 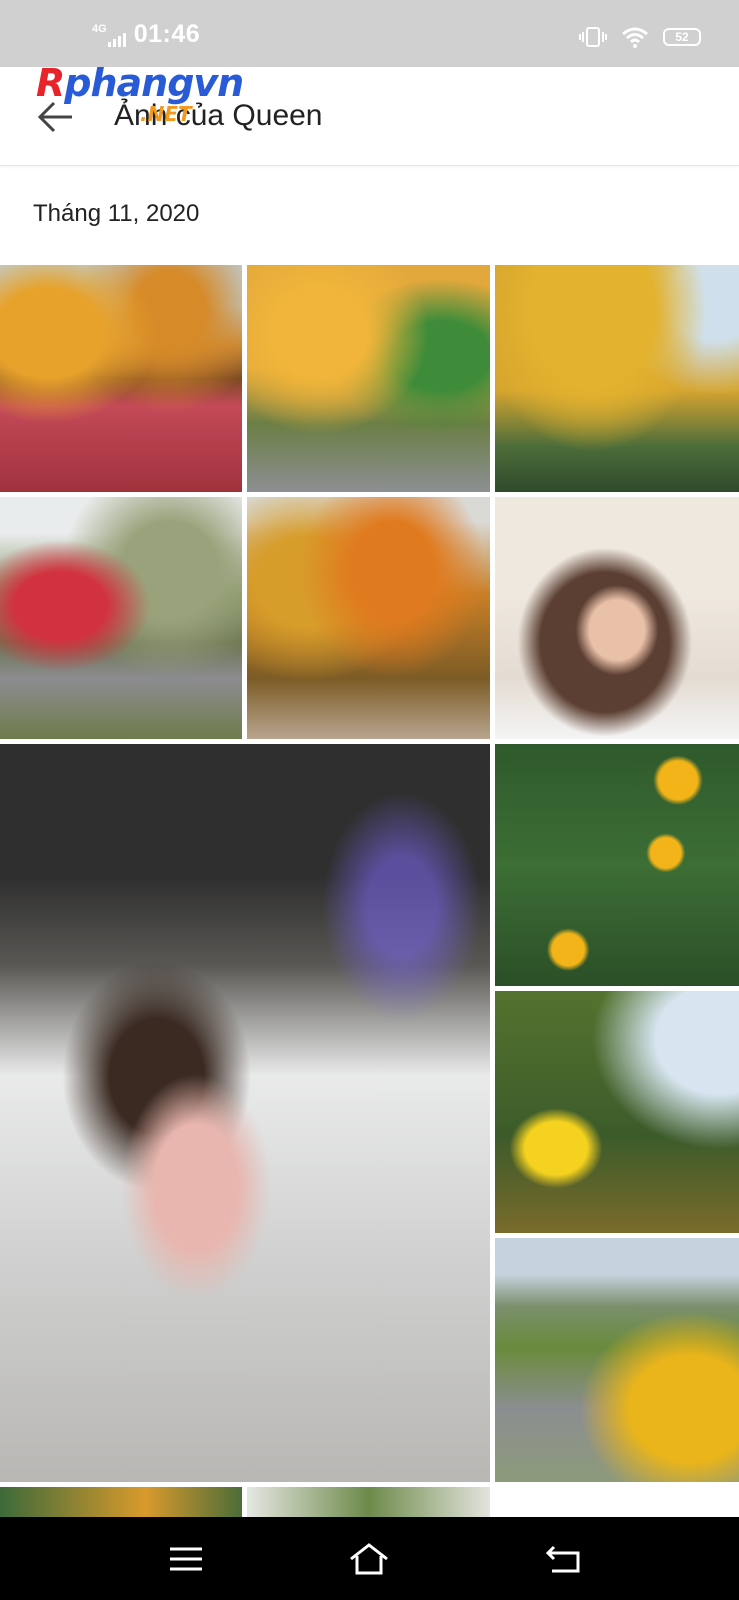 I want to click on home-icon, so click(x=369, y=1559).